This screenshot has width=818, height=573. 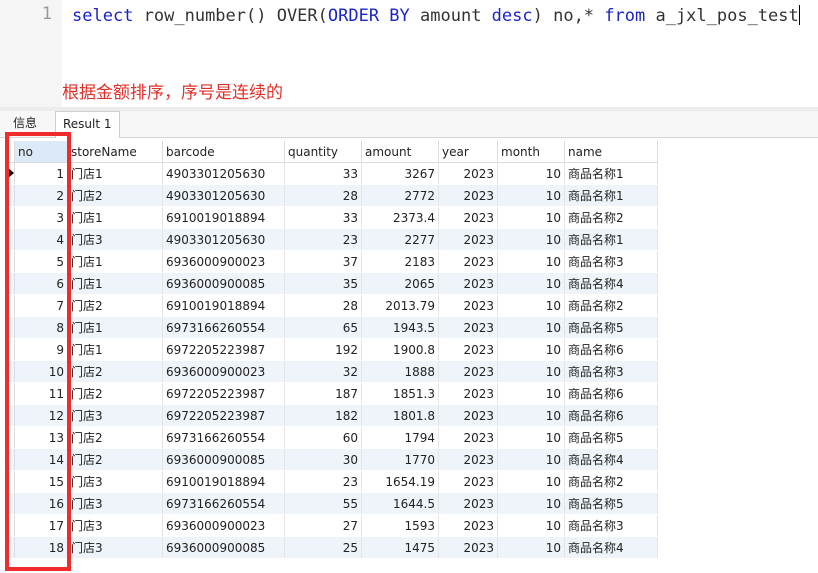 What do you see at coordinates (333, 525) in the screenshot?
I see `table-row: 17 门店3 6936000900023 27 1593 2023 10 商品名称3` at bounding box center [333, 525].